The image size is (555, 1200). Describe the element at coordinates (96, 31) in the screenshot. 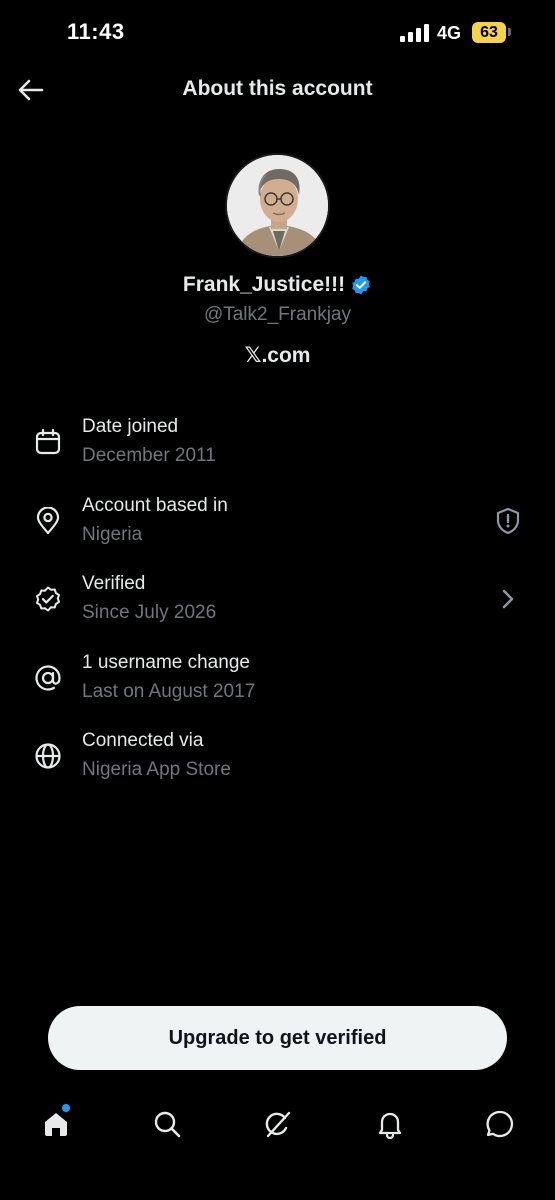

I see `status-time: 11:43` at that location.